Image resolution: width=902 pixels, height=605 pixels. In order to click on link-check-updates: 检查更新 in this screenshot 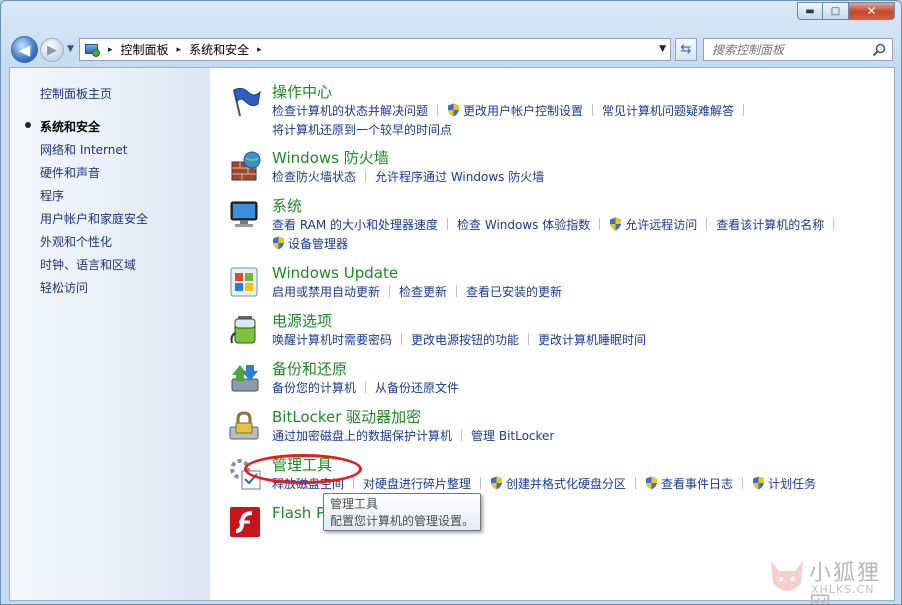, I will do `click(423, 292)`.